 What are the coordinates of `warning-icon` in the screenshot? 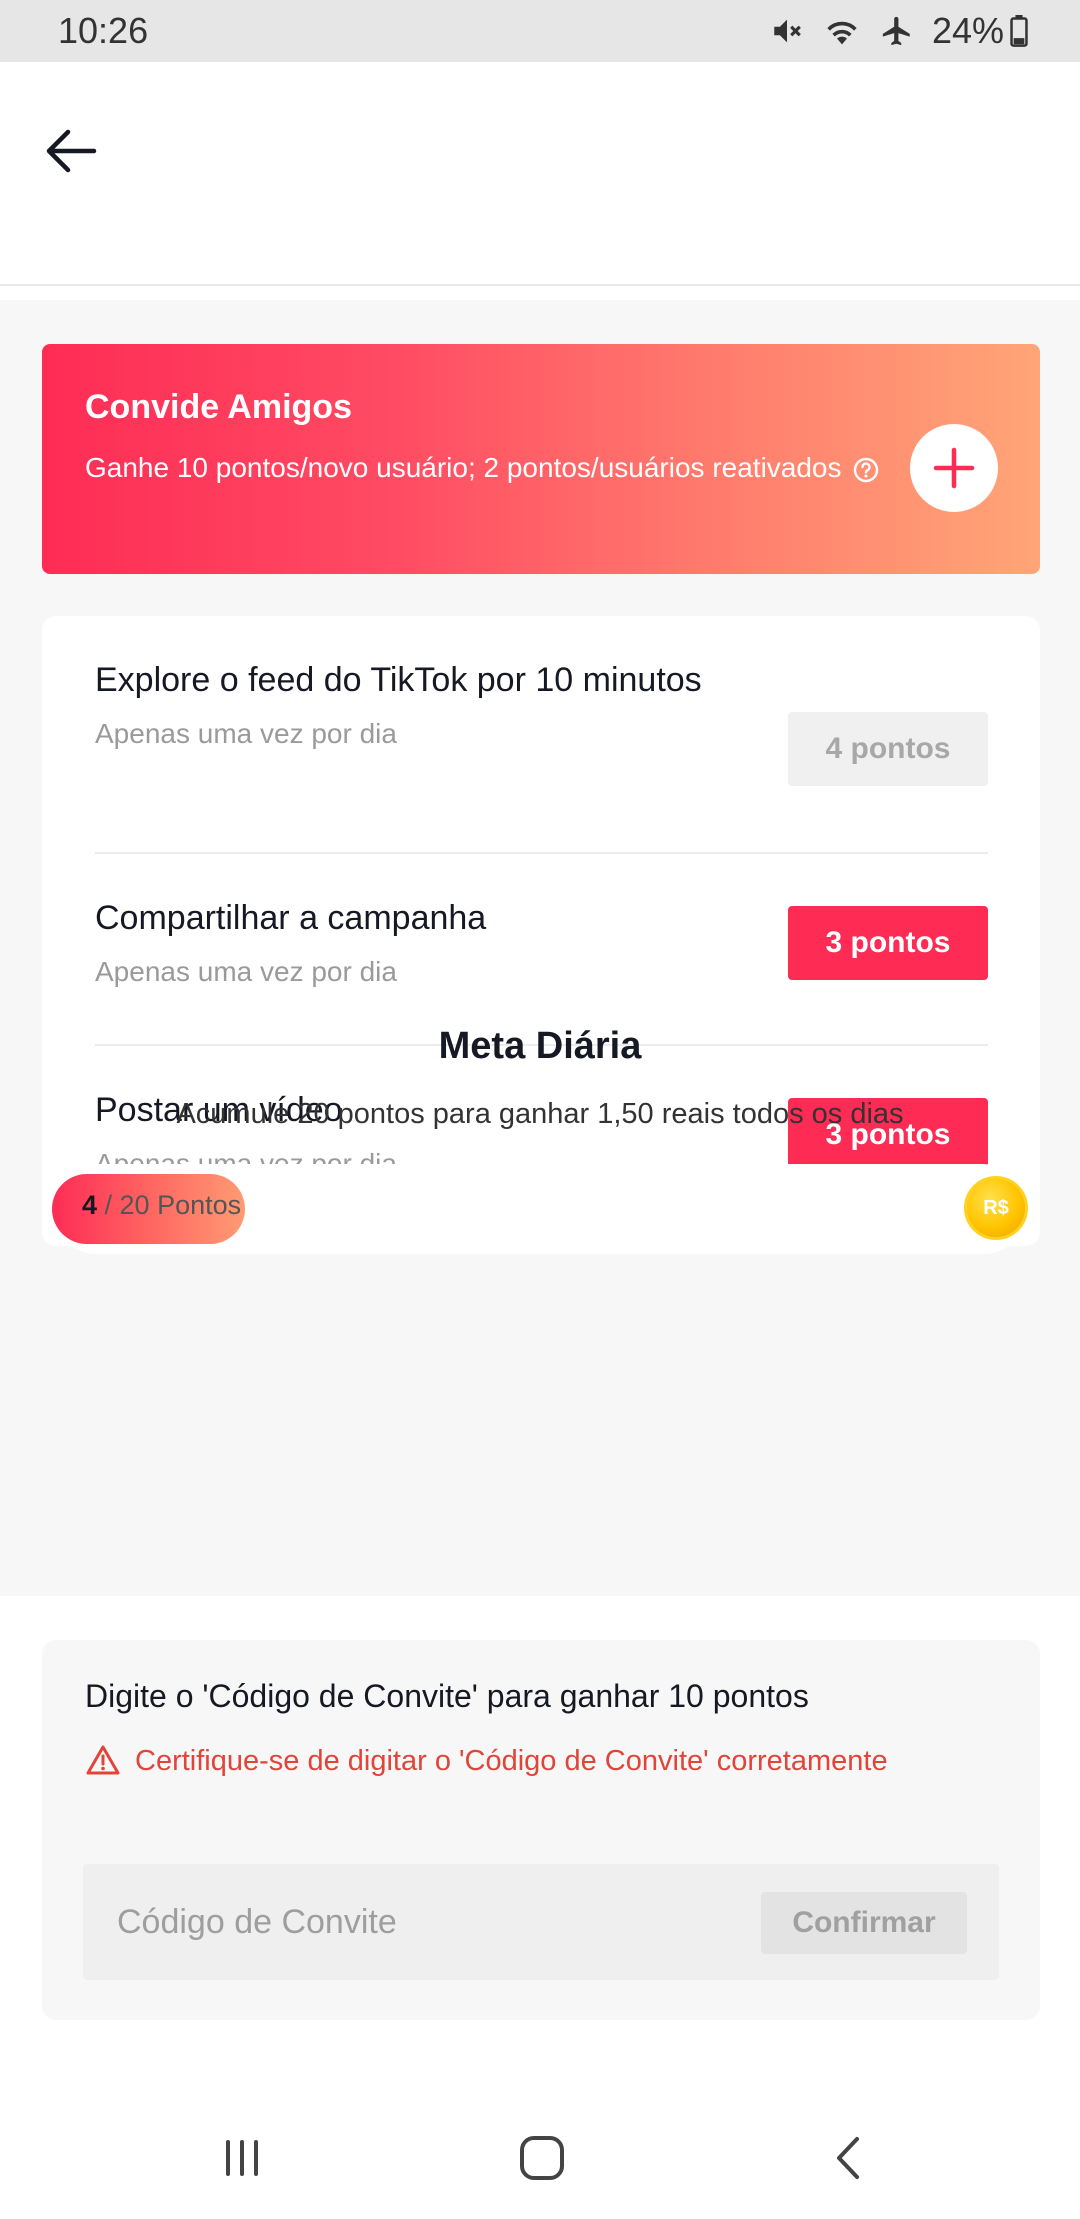 It's located at (103, 1760).